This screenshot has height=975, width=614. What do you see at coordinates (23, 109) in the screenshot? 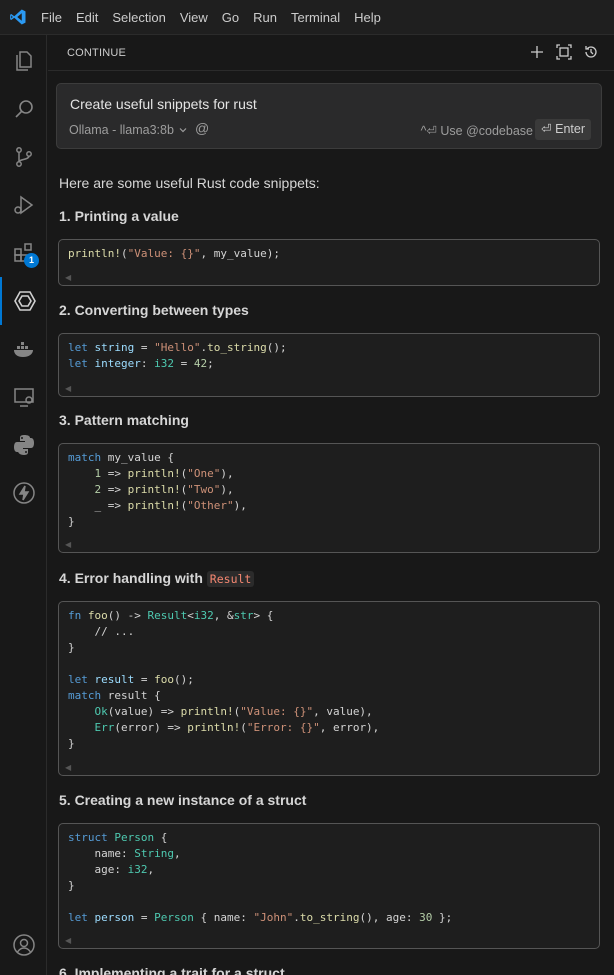
I see `search-icon` at bounding box center [23, 109].